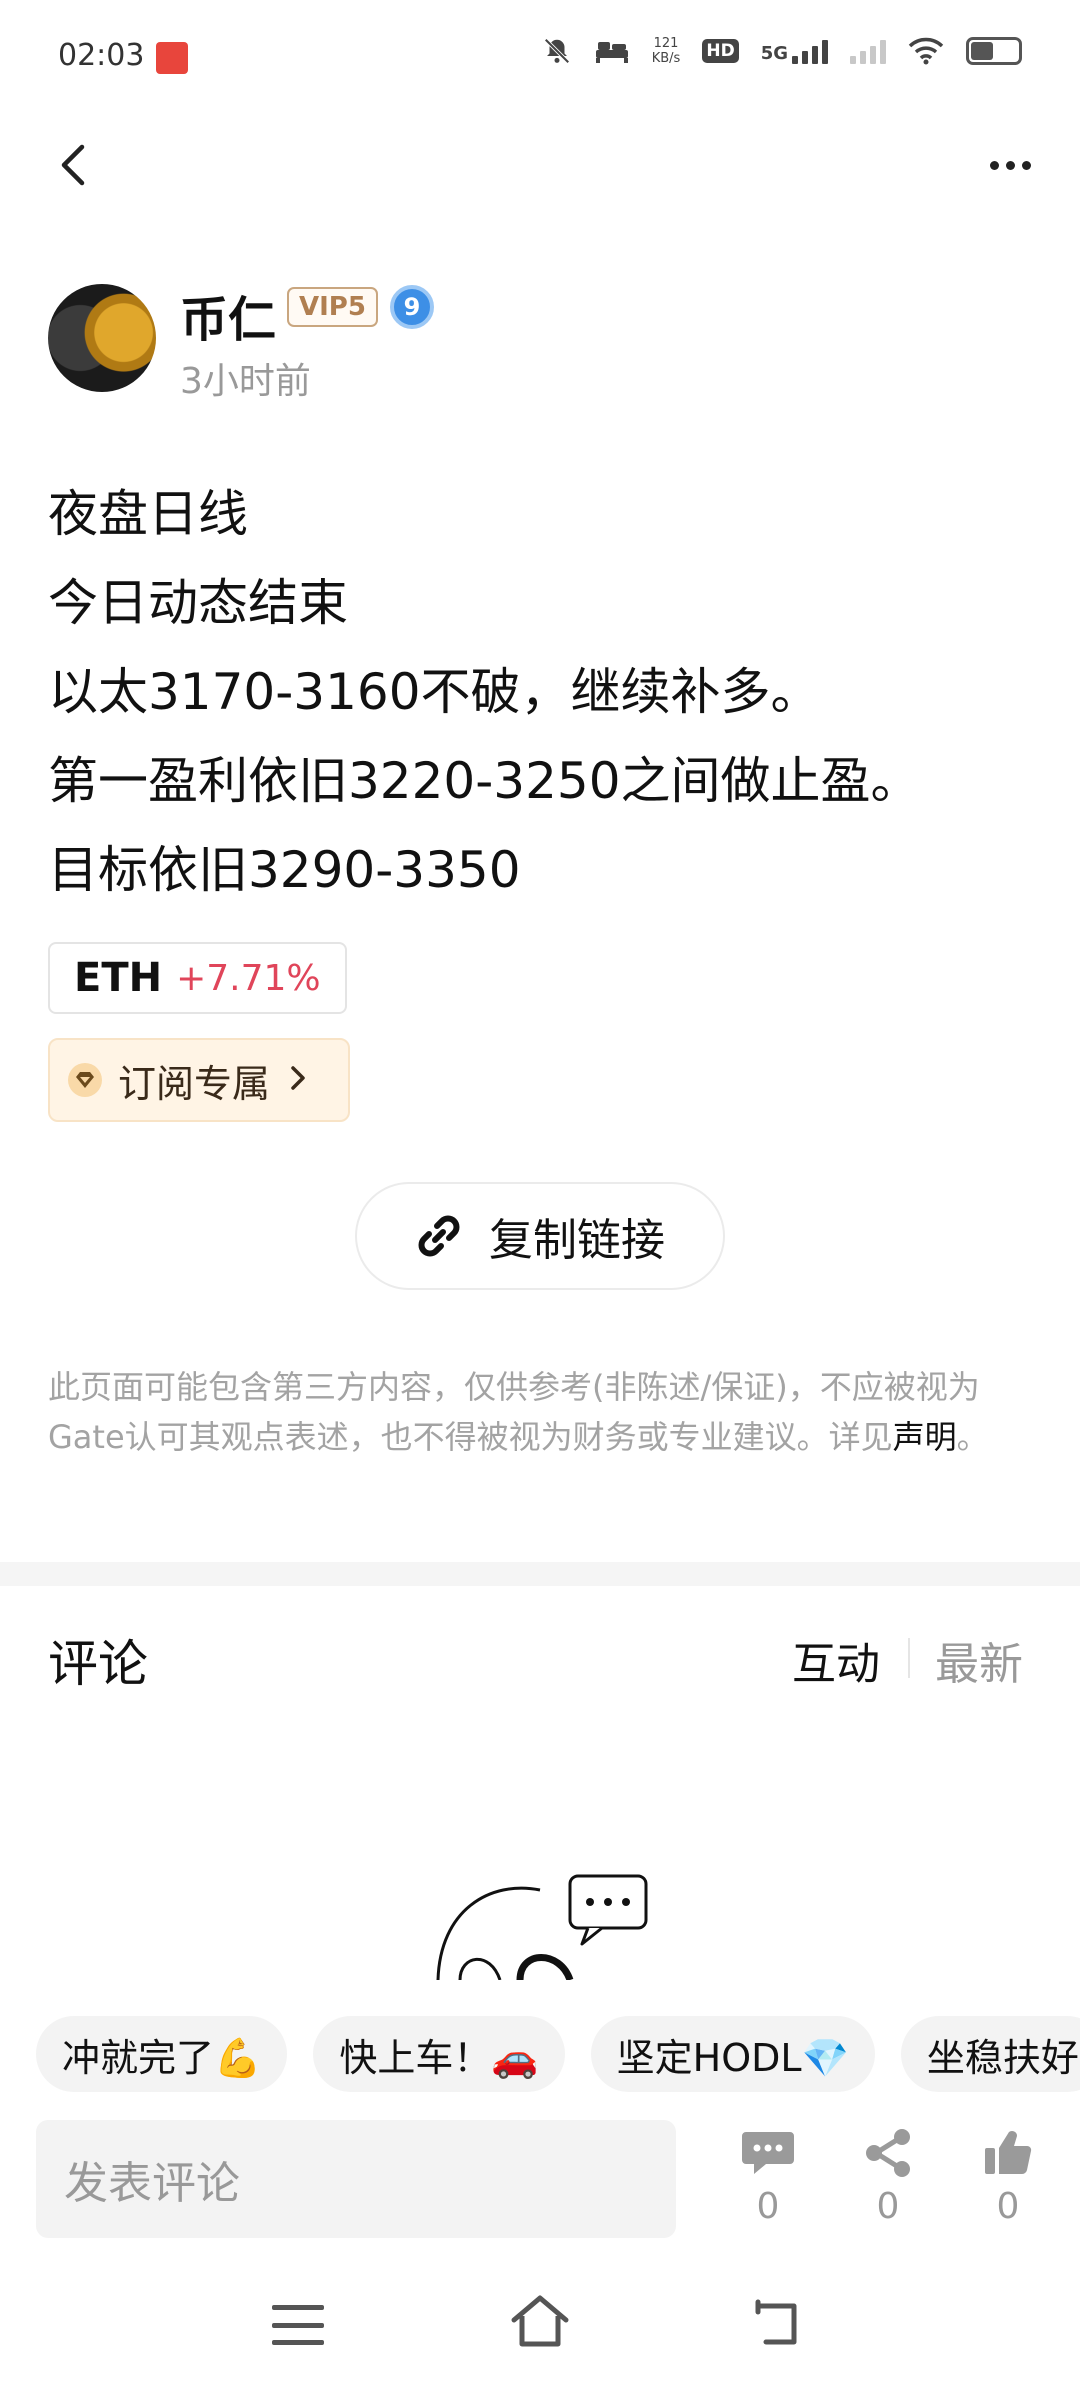 The image size is (1080, 2388). Describe the element at coordinates (979, 1660) in the screenshot. I see `tab-latest: 最新` at that location.